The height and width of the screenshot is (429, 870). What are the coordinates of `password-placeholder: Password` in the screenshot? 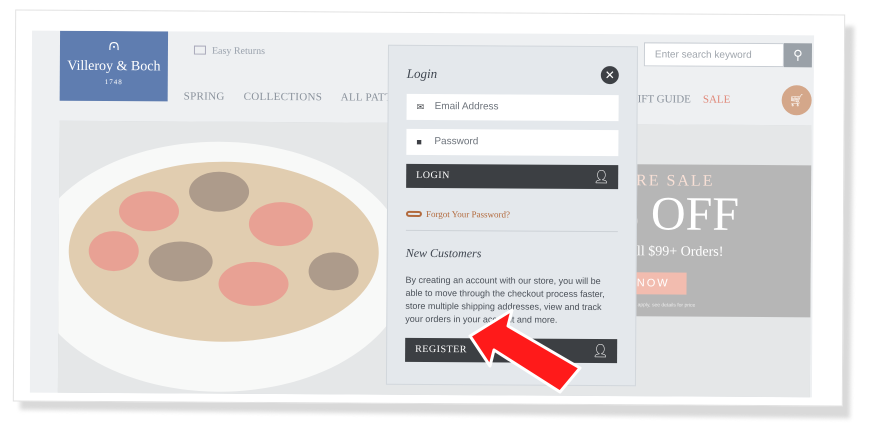 It's located at (456, 142).